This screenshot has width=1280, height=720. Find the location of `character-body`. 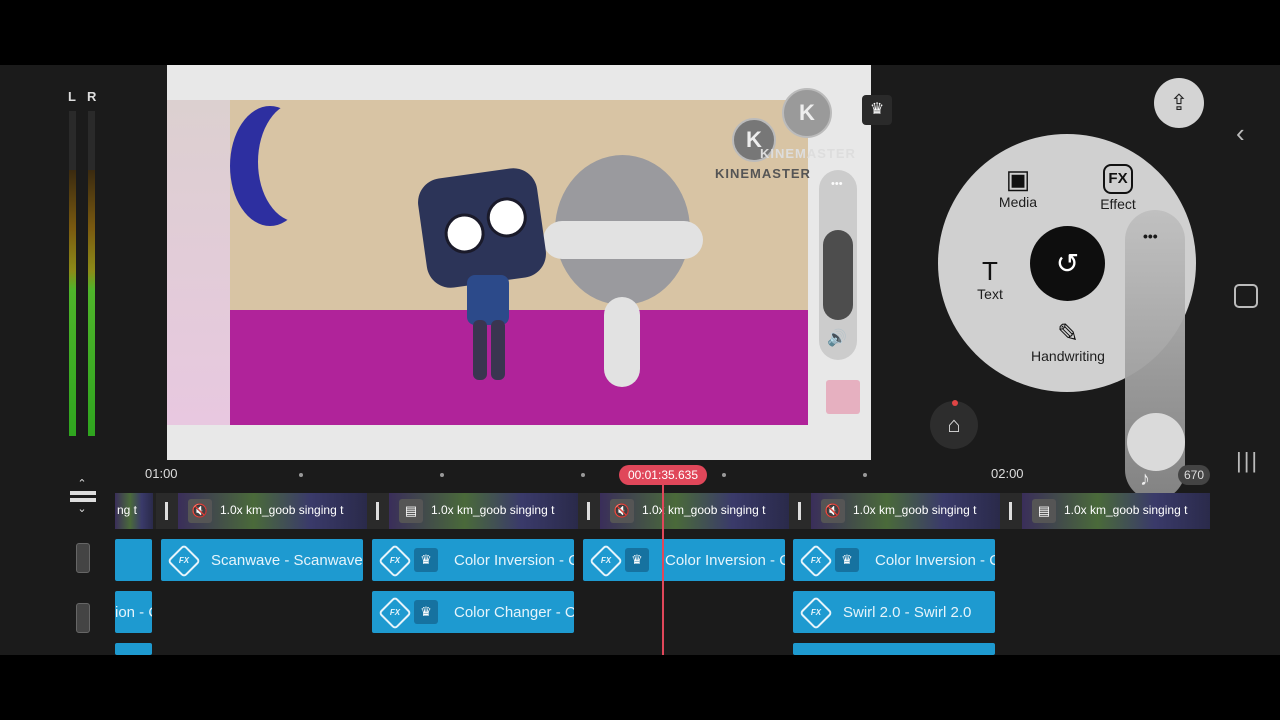

character-body is located at coordinates (488, 300).